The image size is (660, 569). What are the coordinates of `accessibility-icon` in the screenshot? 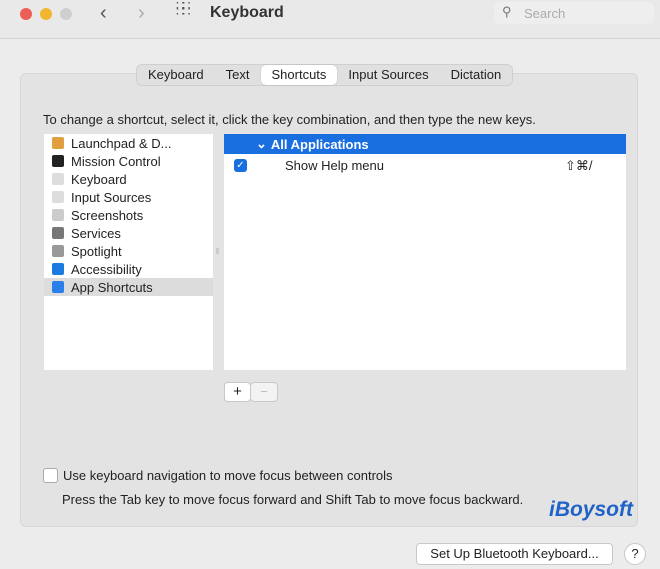 It's located at (58, 269).